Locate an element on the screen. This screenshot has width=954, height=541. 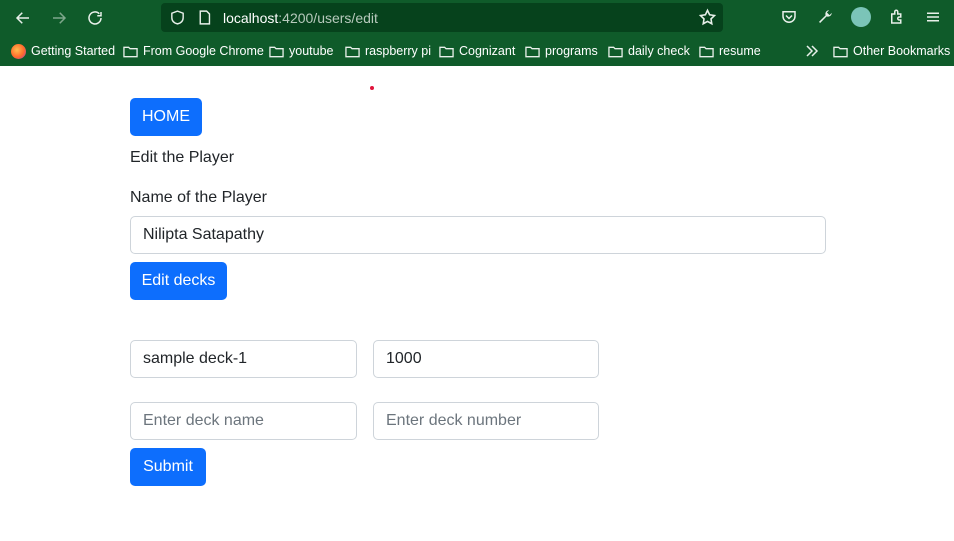
red-dot-marker is located at coordinates (372, 88).